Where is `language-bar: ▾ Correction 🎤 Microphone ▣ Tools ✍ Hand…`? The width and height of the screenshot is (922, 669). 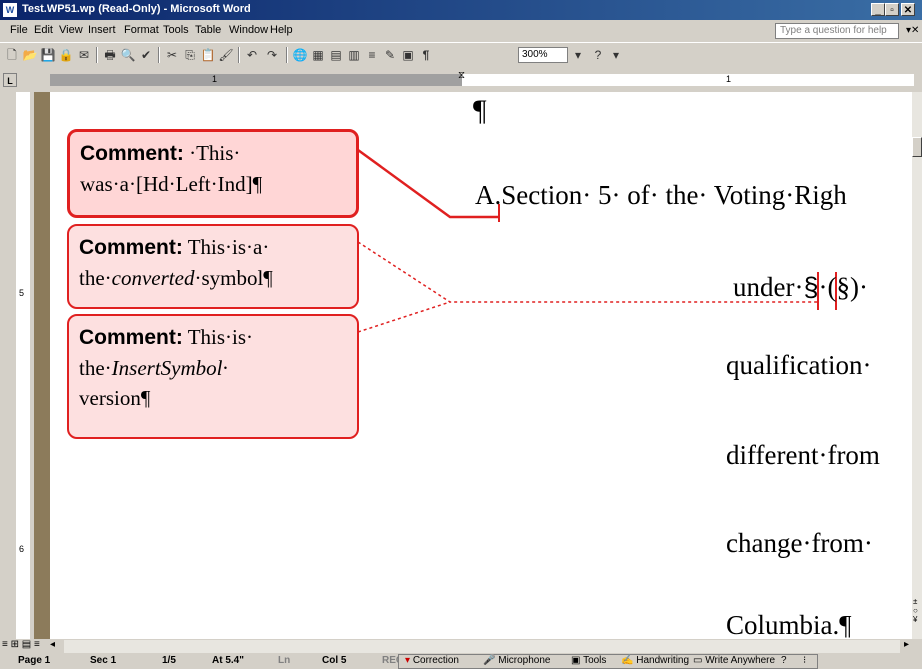 language-bar: ▾ Correction 🎤 Microphone ▣ Tools ✍ Hand… is located at coordinates (608, 661).